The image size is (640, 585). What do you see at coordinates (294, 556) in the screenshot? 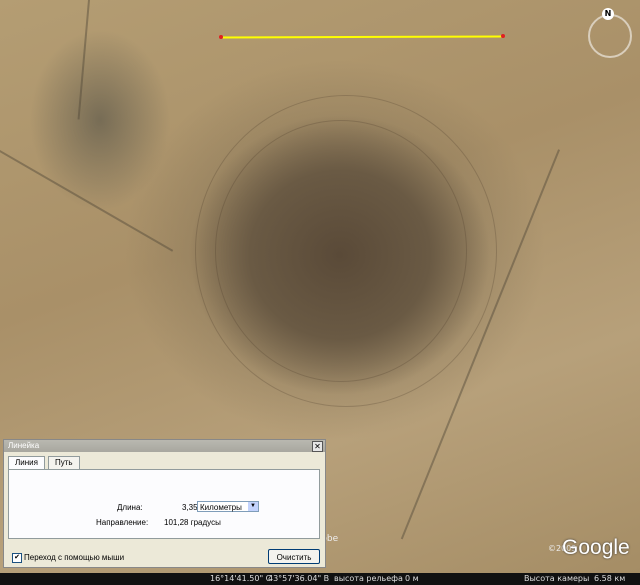
I see `clear-button: Очистить` at bounding box center [294, 556].